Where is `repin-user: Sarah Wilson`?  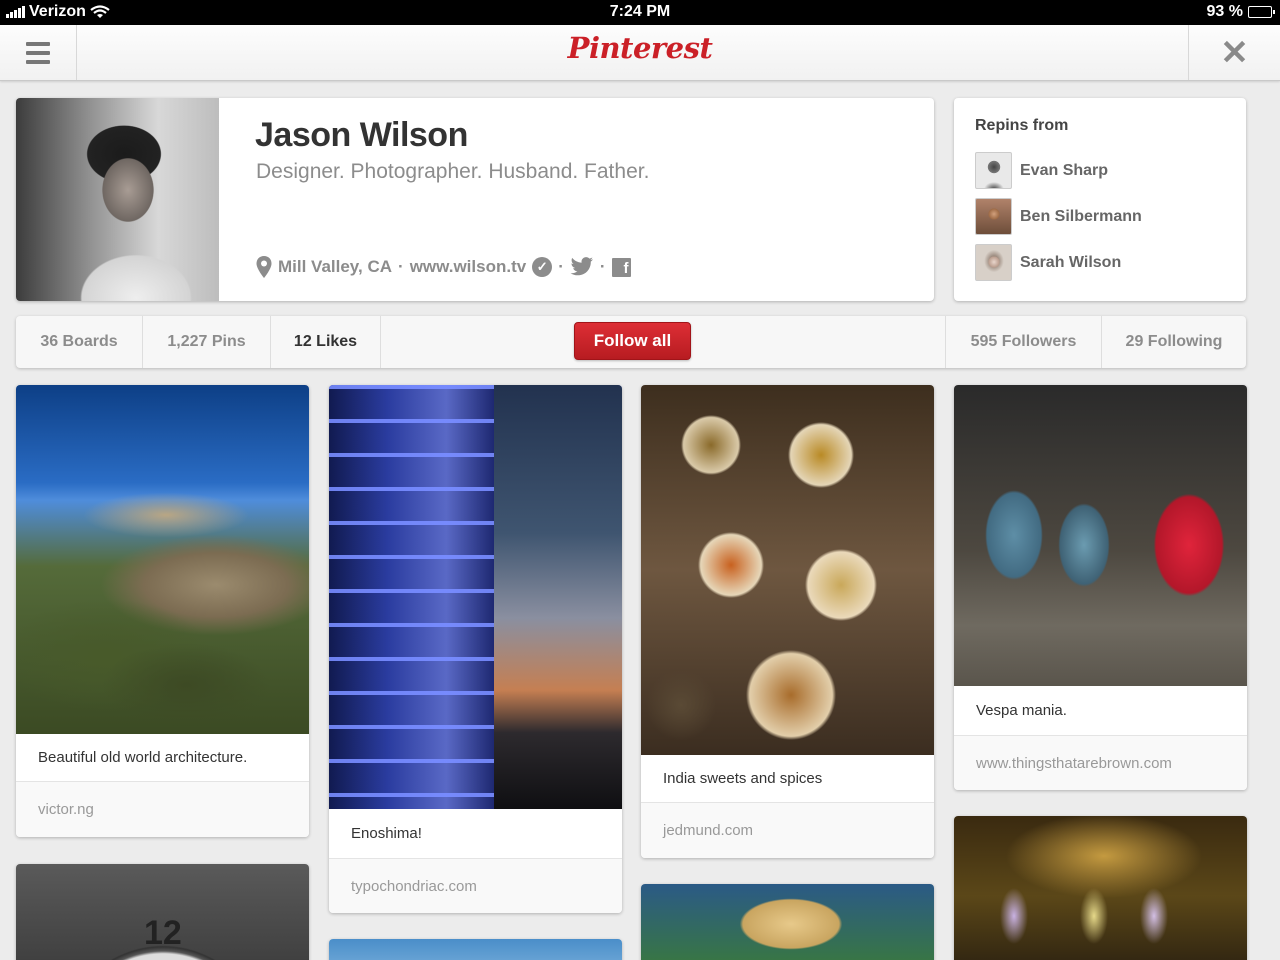
repin-user: Sarah Wilson is located at coordinates (1048, 262).